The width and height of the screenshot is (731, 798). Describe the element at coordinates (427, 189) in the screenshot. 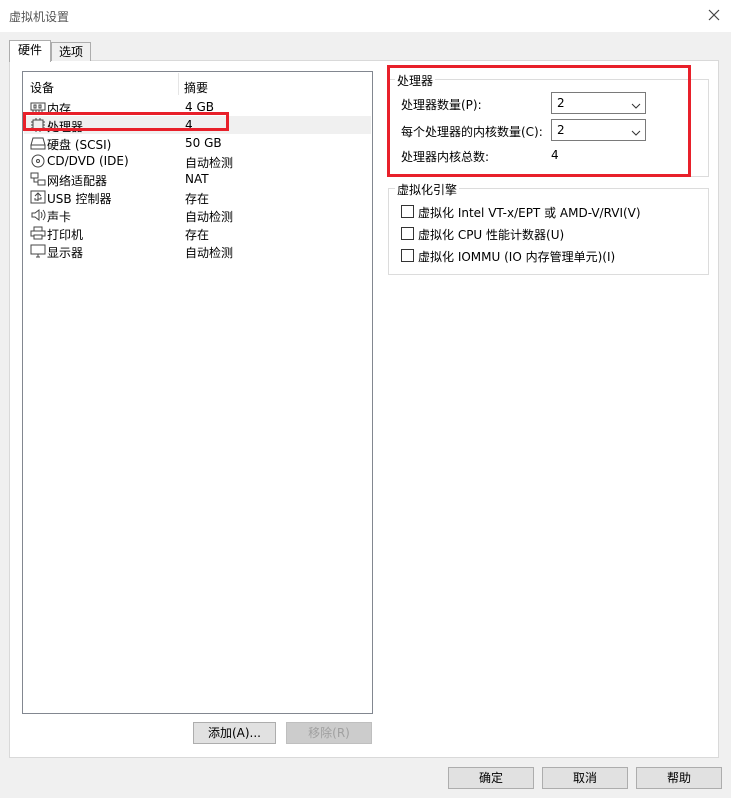

I see `virtualization-group-title: 虚拟化引擎` at that location.